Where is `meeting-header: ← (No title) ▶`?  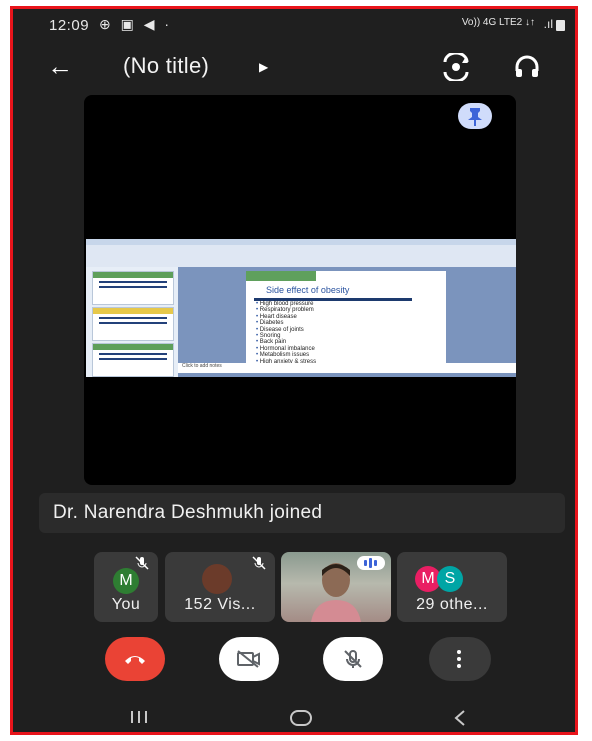
meeting-header: ← (No title) ▶ is located at coordinates (294, 68).